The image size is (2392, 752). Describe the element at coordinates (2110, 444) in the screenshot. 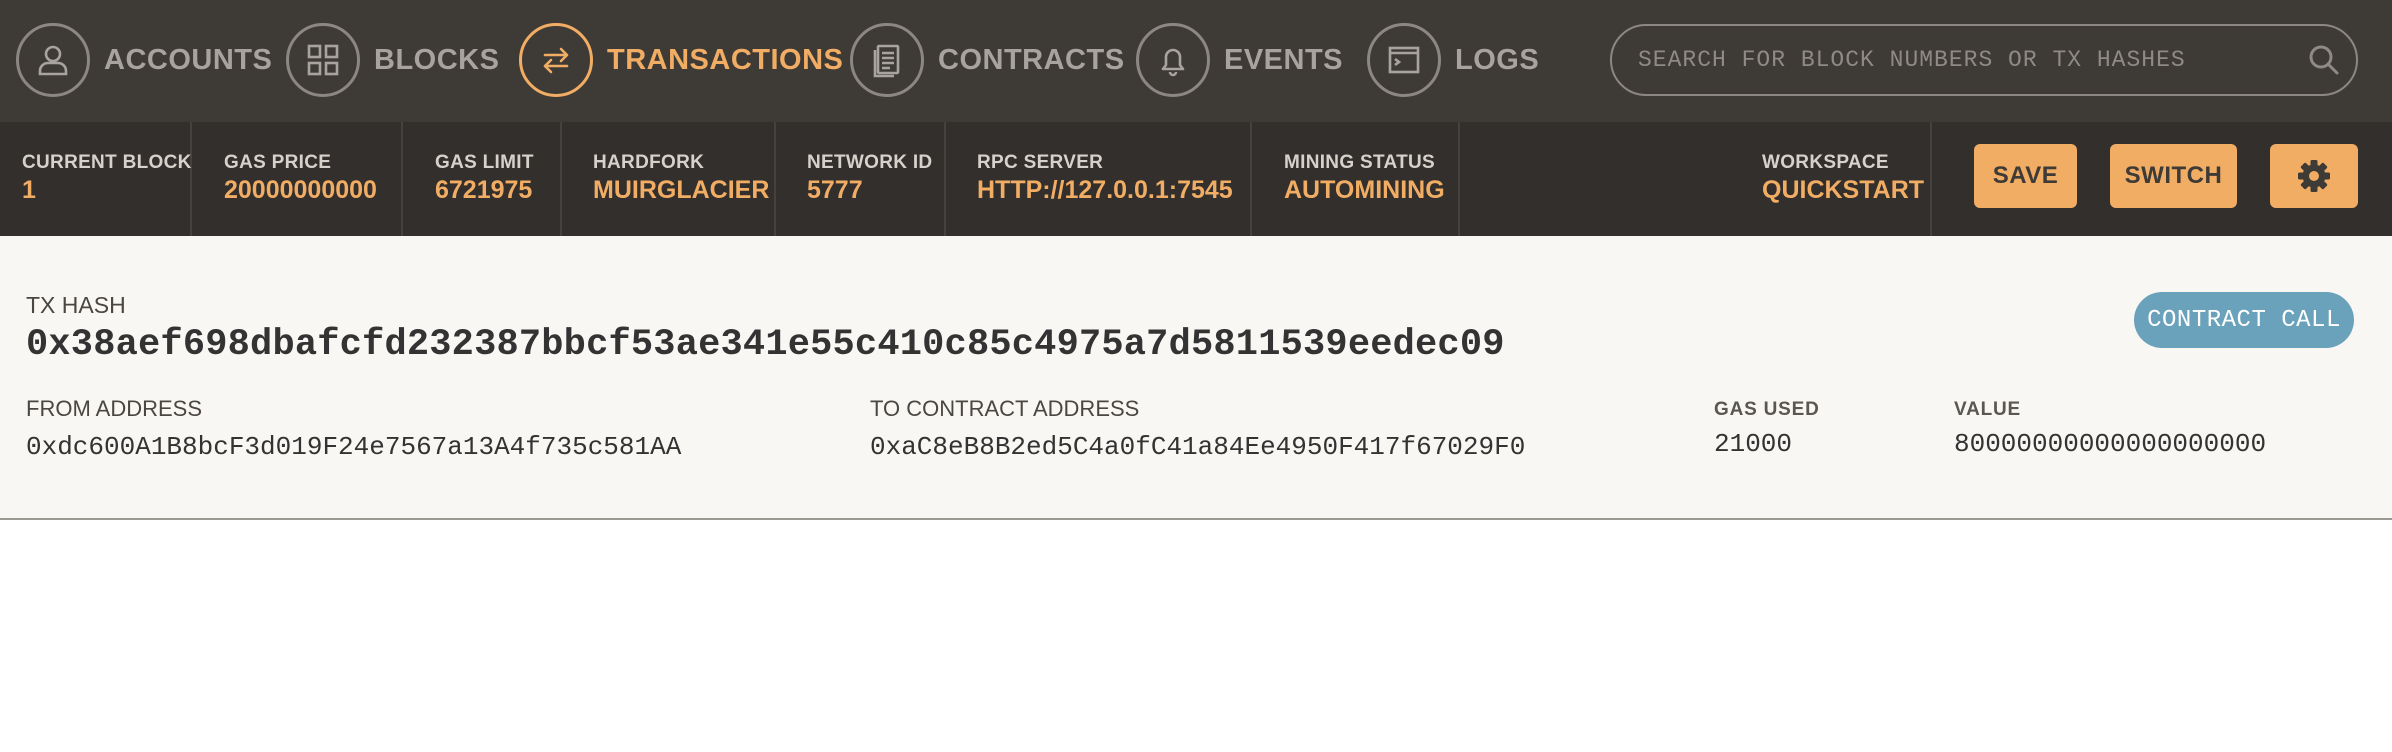

I see `value-amount: 80000000000000000000` at that location.